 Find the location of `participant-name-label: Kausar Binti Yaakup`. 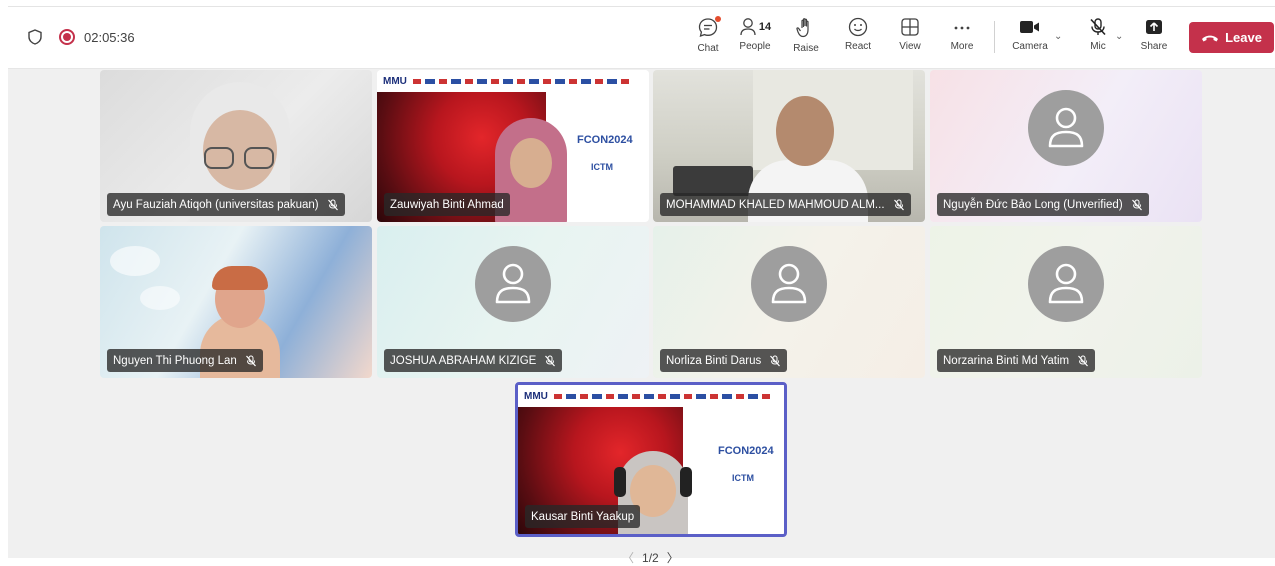

participant-name-label: Kausar Binti Yaakup is located at coordinates (583, 516).